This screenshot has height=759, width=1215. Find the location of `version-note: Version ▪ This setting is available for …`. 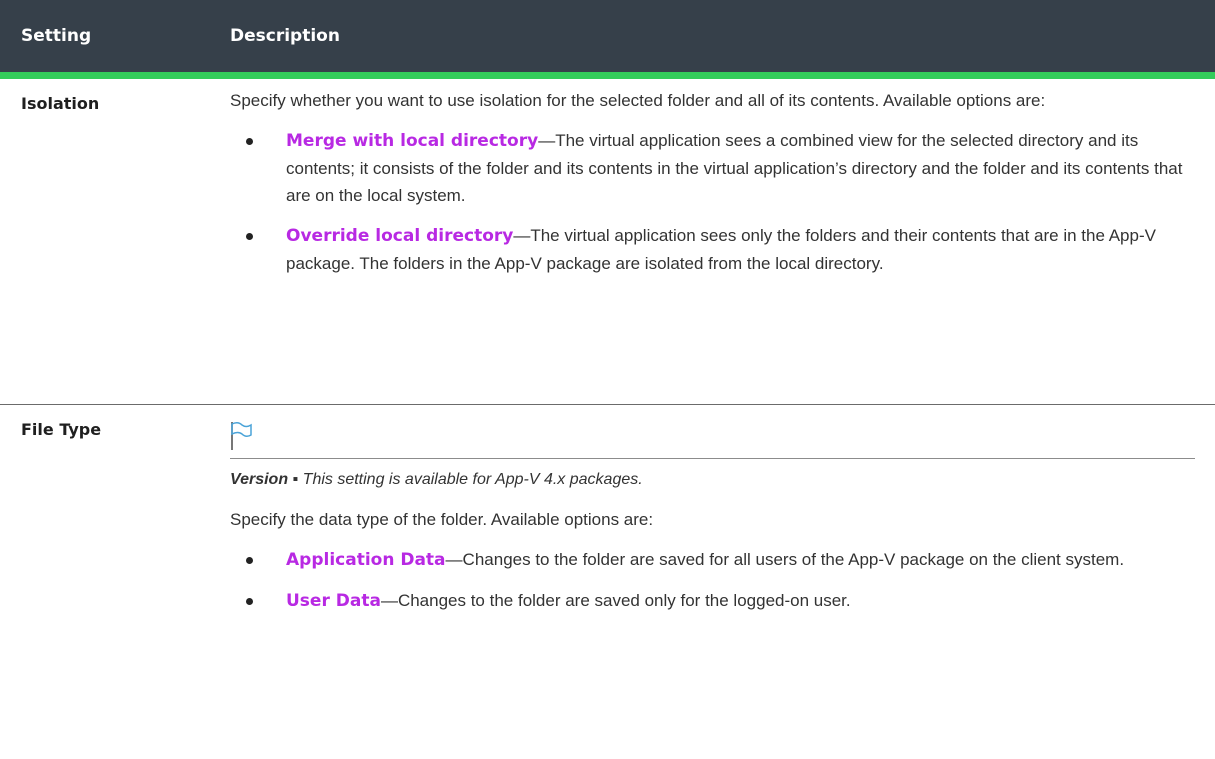

version-note: Version ▪ This setting is available for … is located at coordinates (712, 479).